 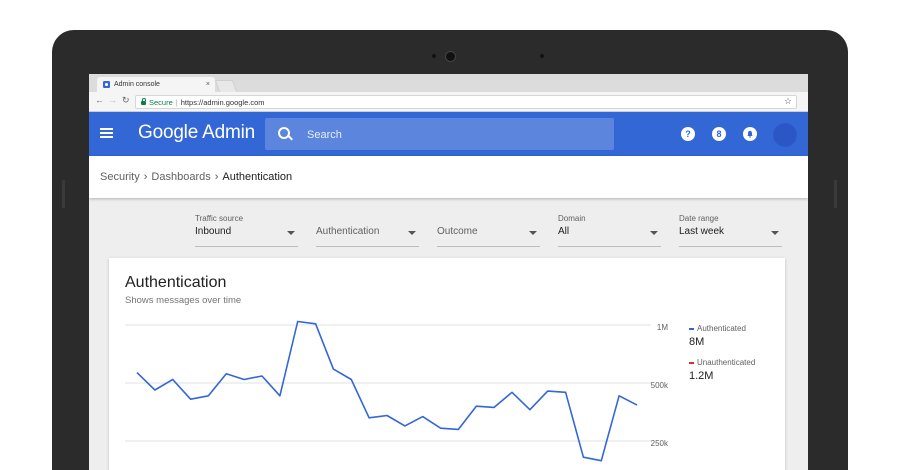 What do you see at coordinates (721, 328) in the screenshot?
I see `legend-label: Authenticated` at bounding box center [721, 328].